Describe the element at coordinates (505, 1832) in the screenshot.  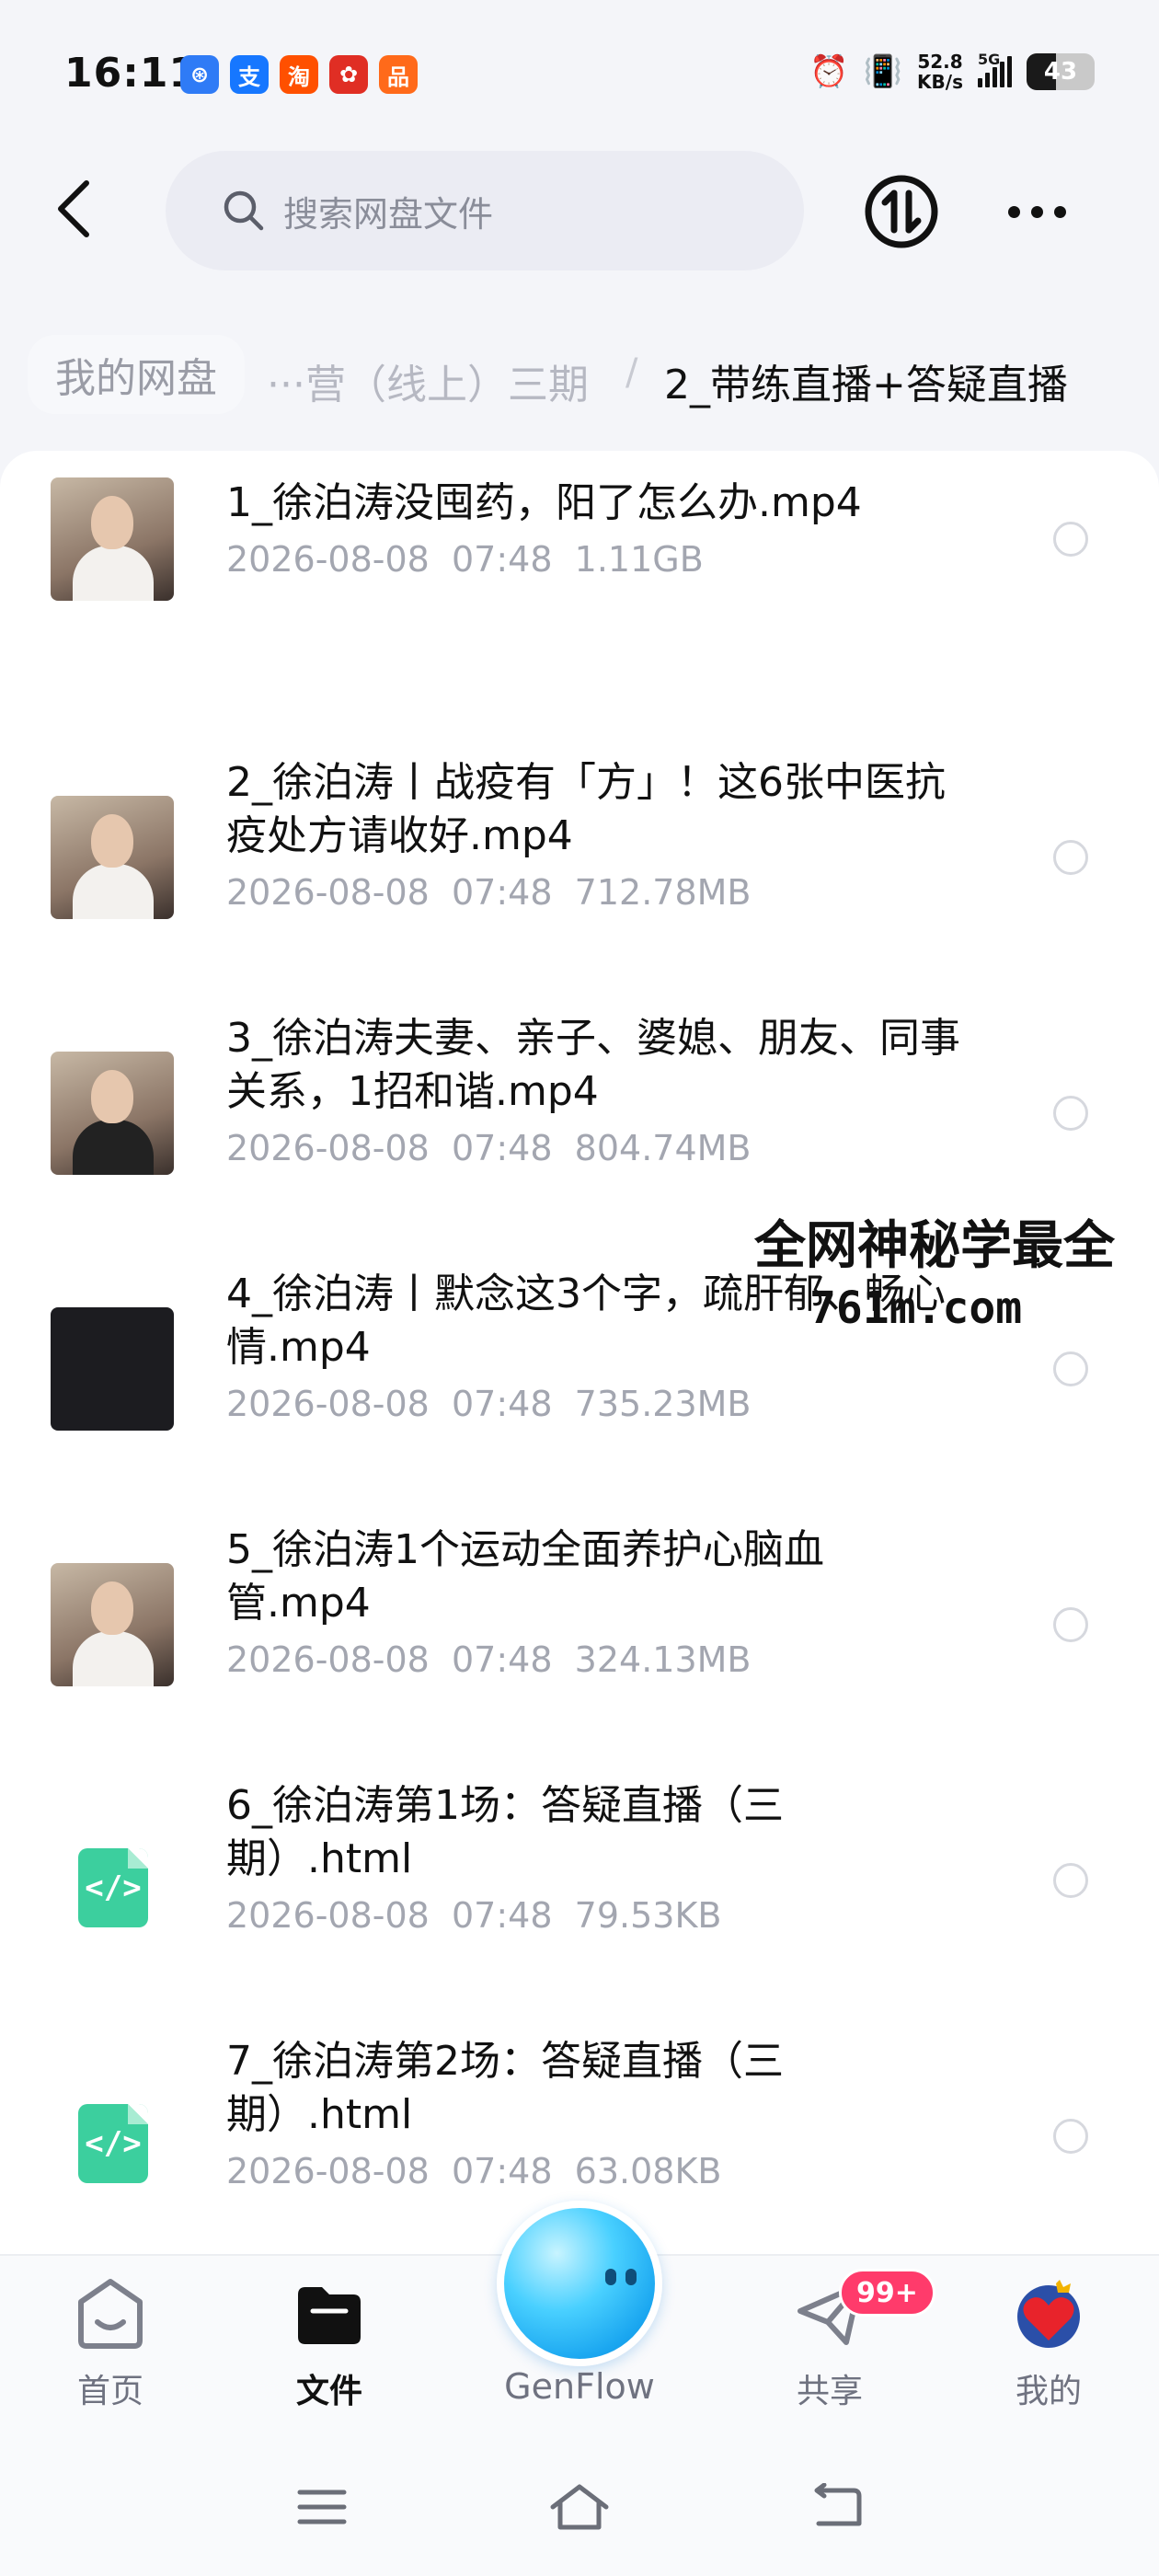
I see `file-name: 6_徐泊涛第1场：答疑直播（三期）.html` at that location.